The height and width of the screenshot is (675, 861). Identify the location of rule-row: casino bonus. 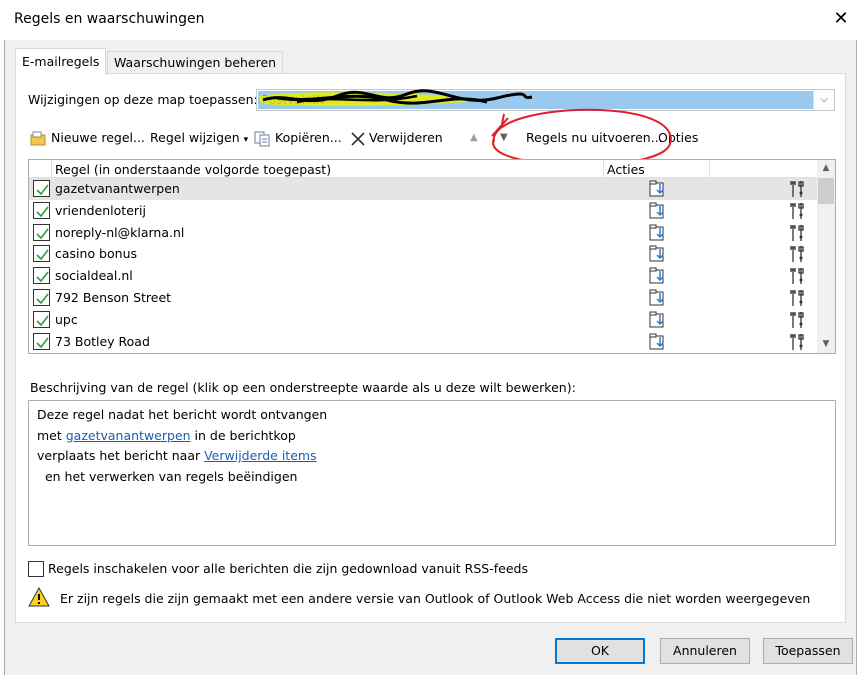
(423, 254).